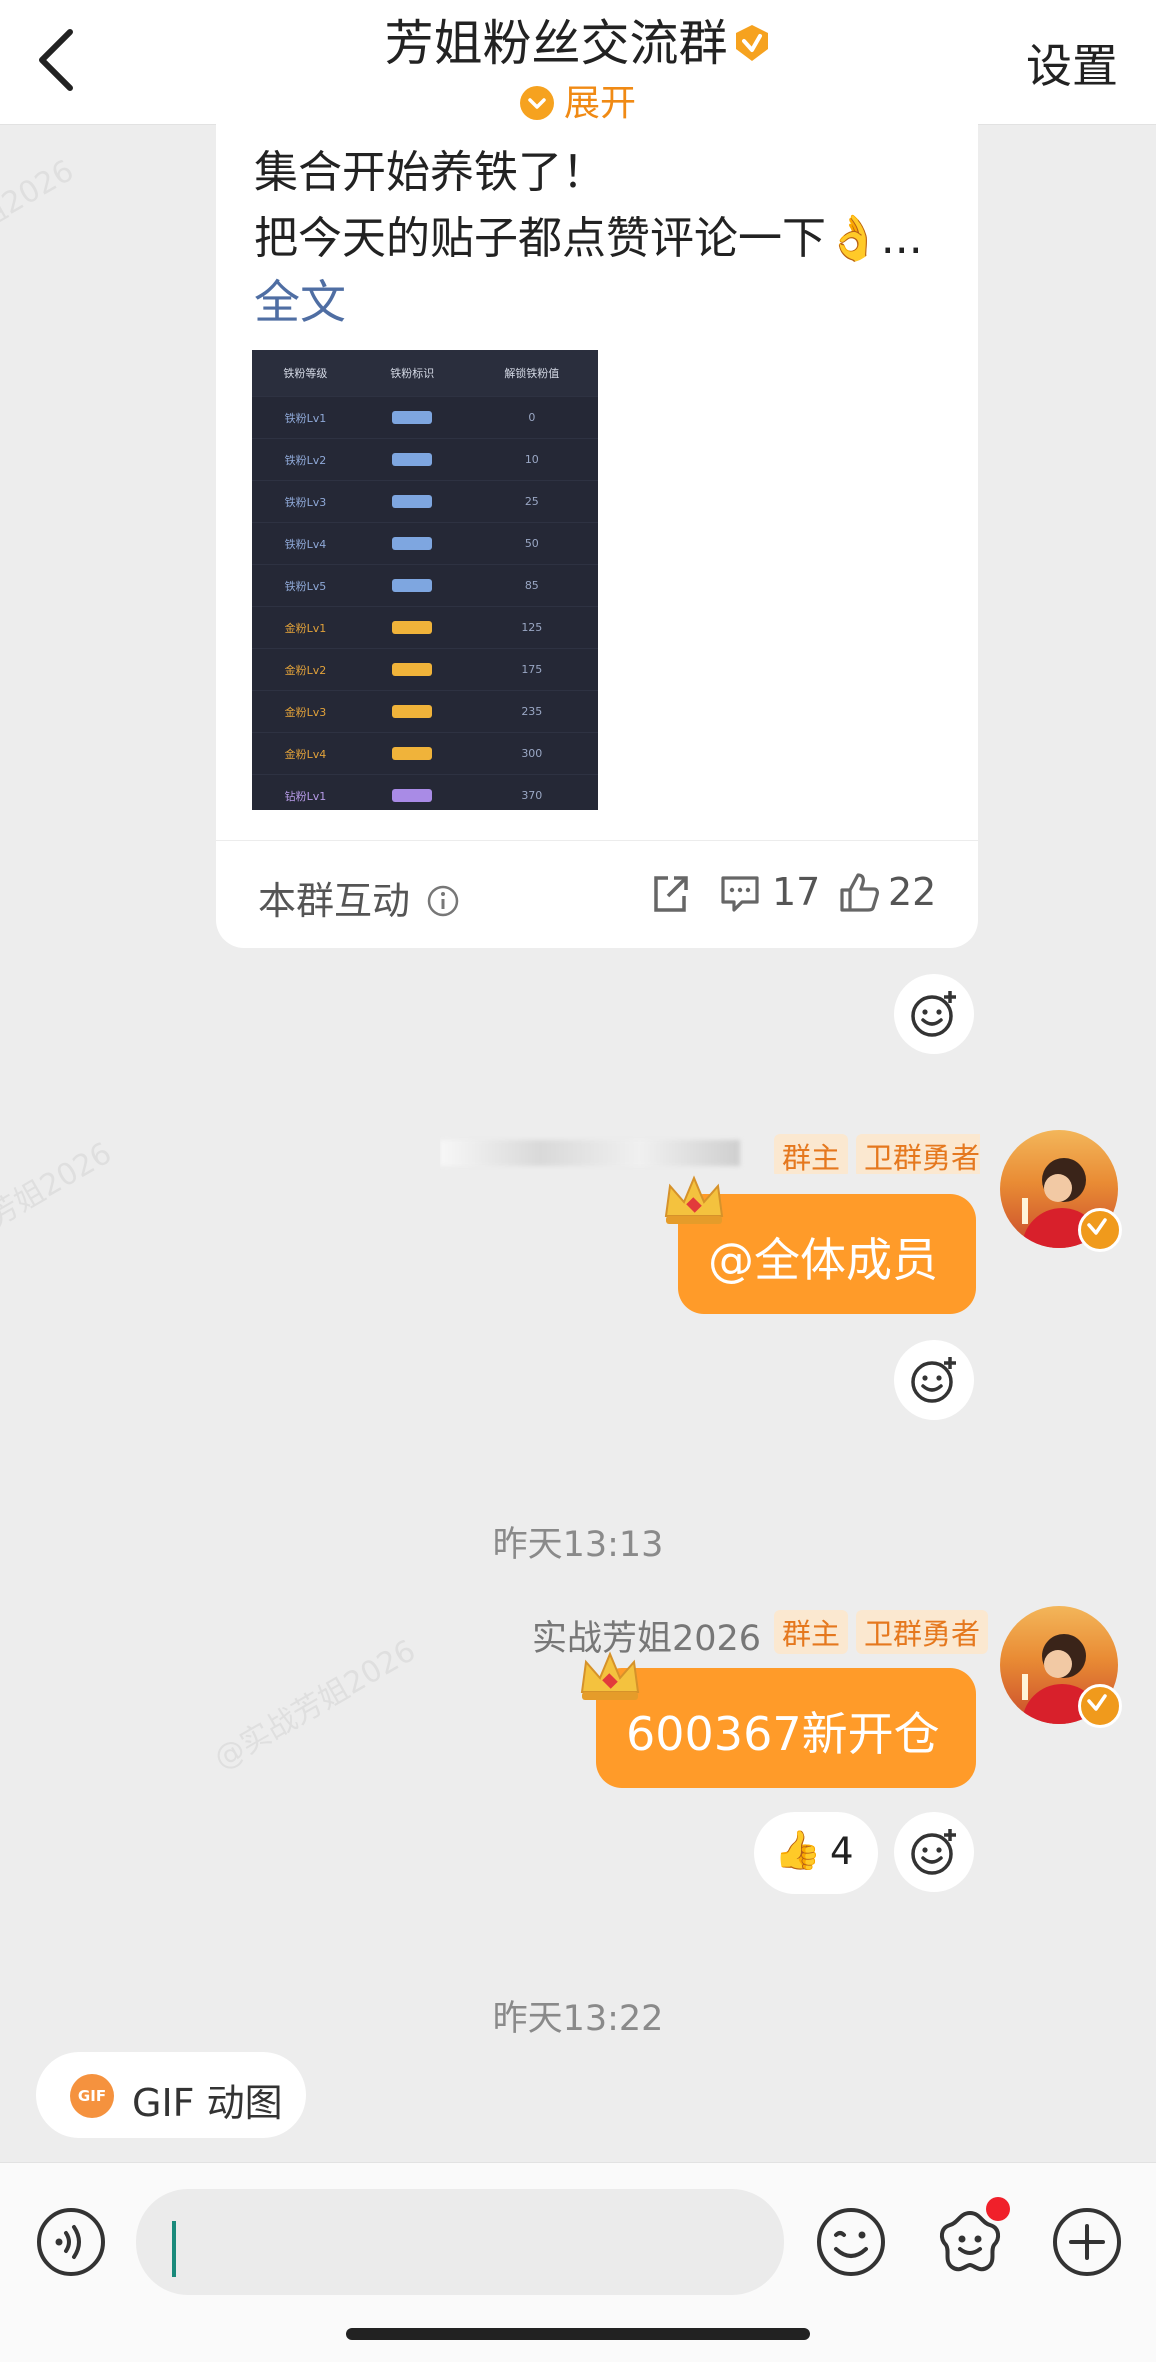 The height and width of the screenshot is (2362, 1156). I want to click on message-input, so click(460, 2242).